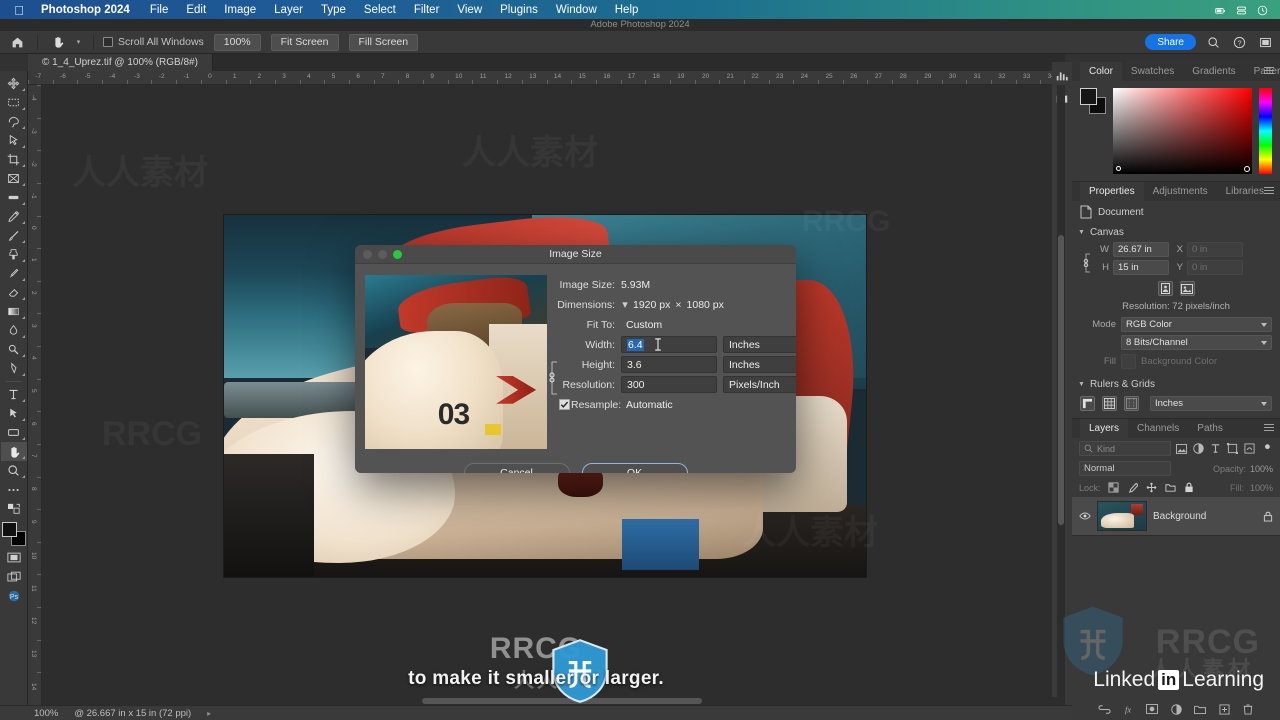  What do you see at coordinates (1265, 131) in the screenshot?
I see `hue-strip` at bounding box center [1265, 131].